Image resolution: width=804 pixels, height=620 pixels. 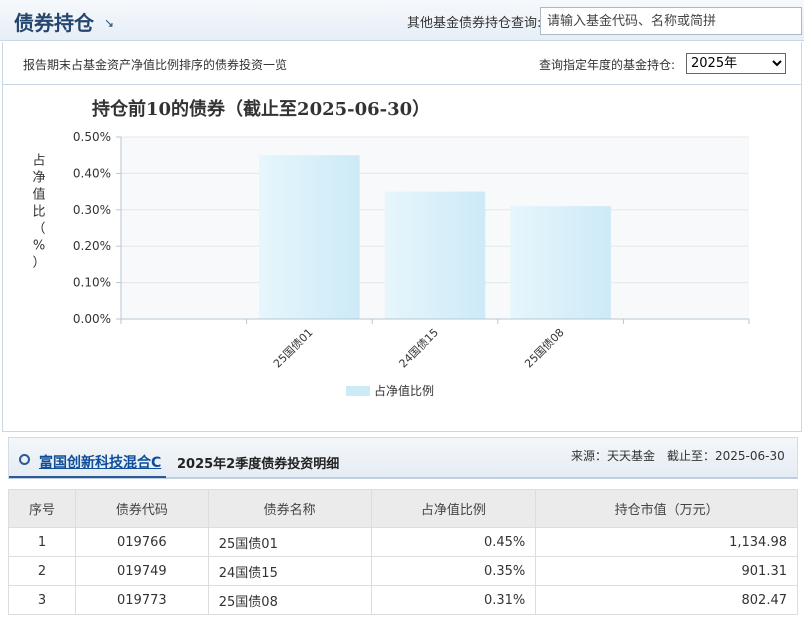 What do you see at coordinates (666, 571) in the screenshot?
I see `market-value: 901.31` at bounding box center [666, 571].